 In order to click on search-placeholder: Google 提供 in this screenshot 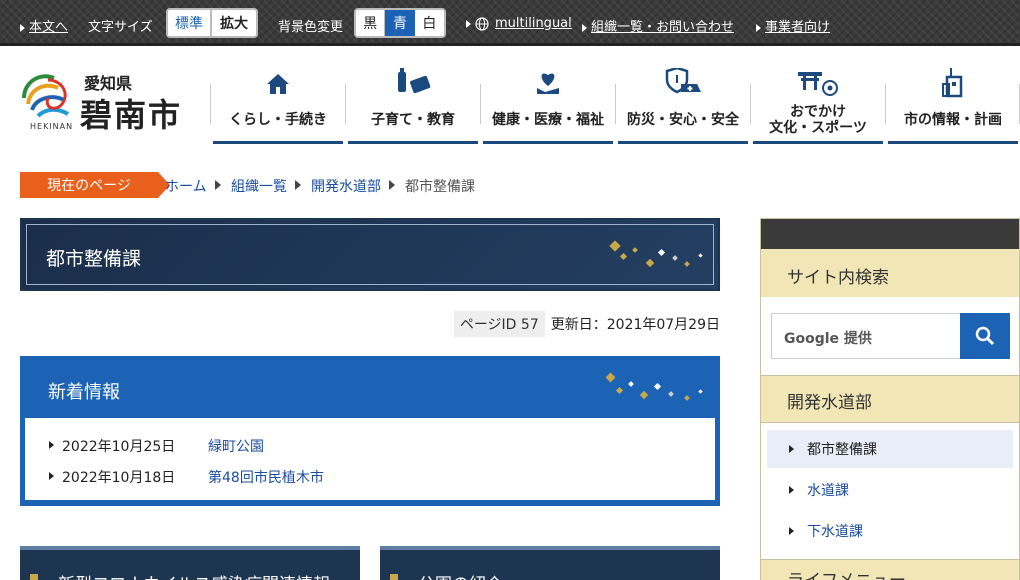, I will do `click(828, 339)`.